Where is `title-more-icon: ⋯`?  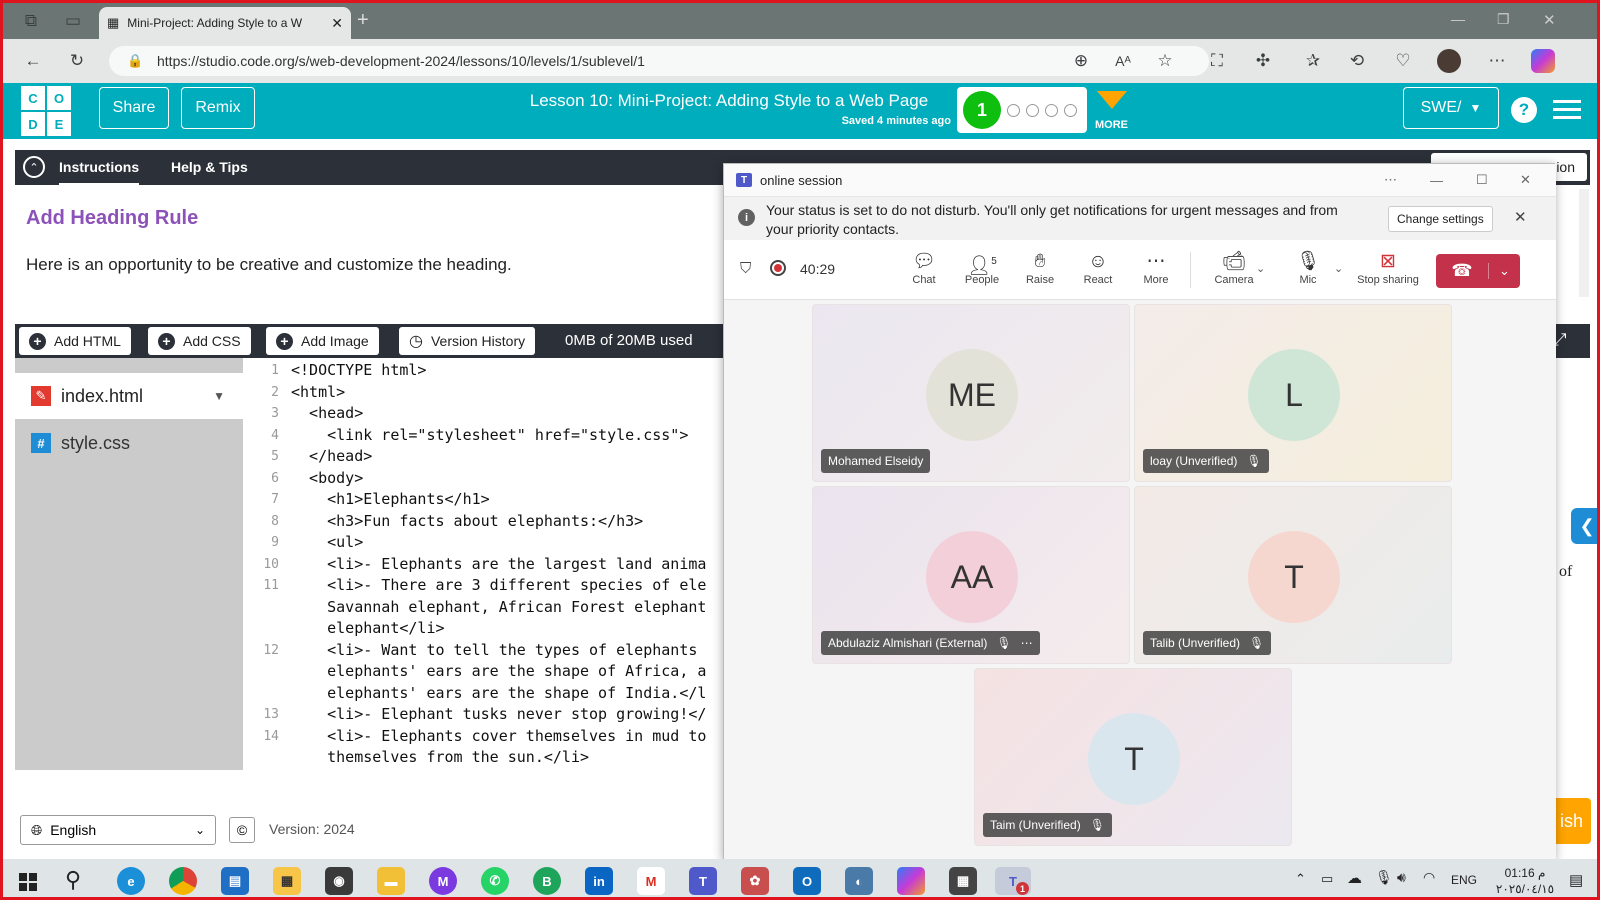 title-more-icon: ⋯ is located at coordinates (1390, 180).